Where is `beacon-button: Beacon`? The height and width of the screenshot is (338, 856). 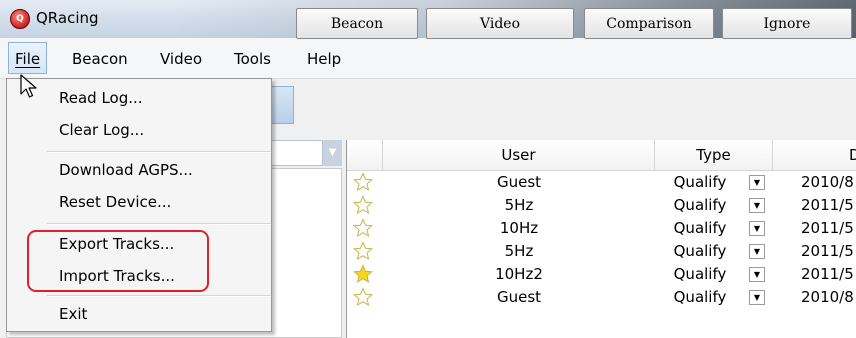 beacon-button: Beacon is located at coordinates (357, 23).